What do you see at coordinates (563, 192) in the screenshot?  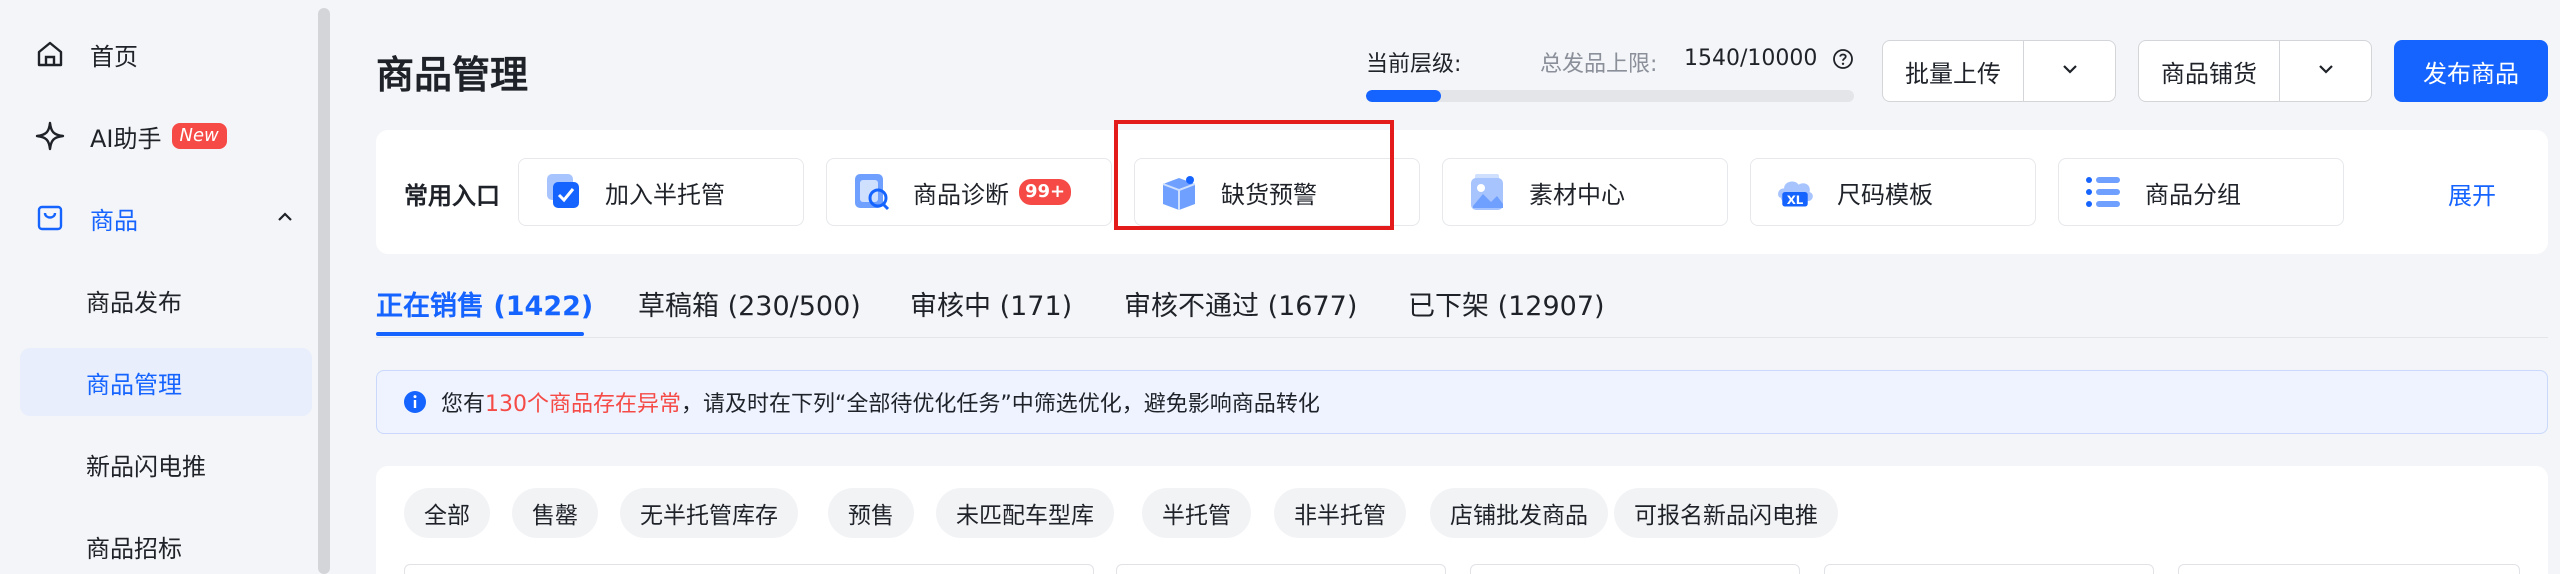 I see `check-box-icon` at bounding box center [563, 192].